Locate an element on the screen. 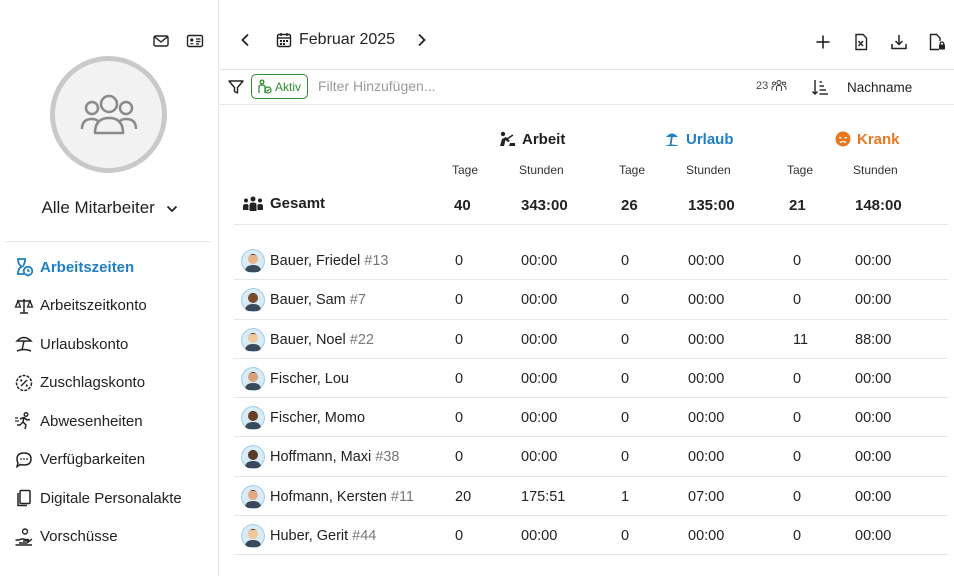 This screenshot has height=576, width=954. scale-icon is located at coordinates (24, 306).